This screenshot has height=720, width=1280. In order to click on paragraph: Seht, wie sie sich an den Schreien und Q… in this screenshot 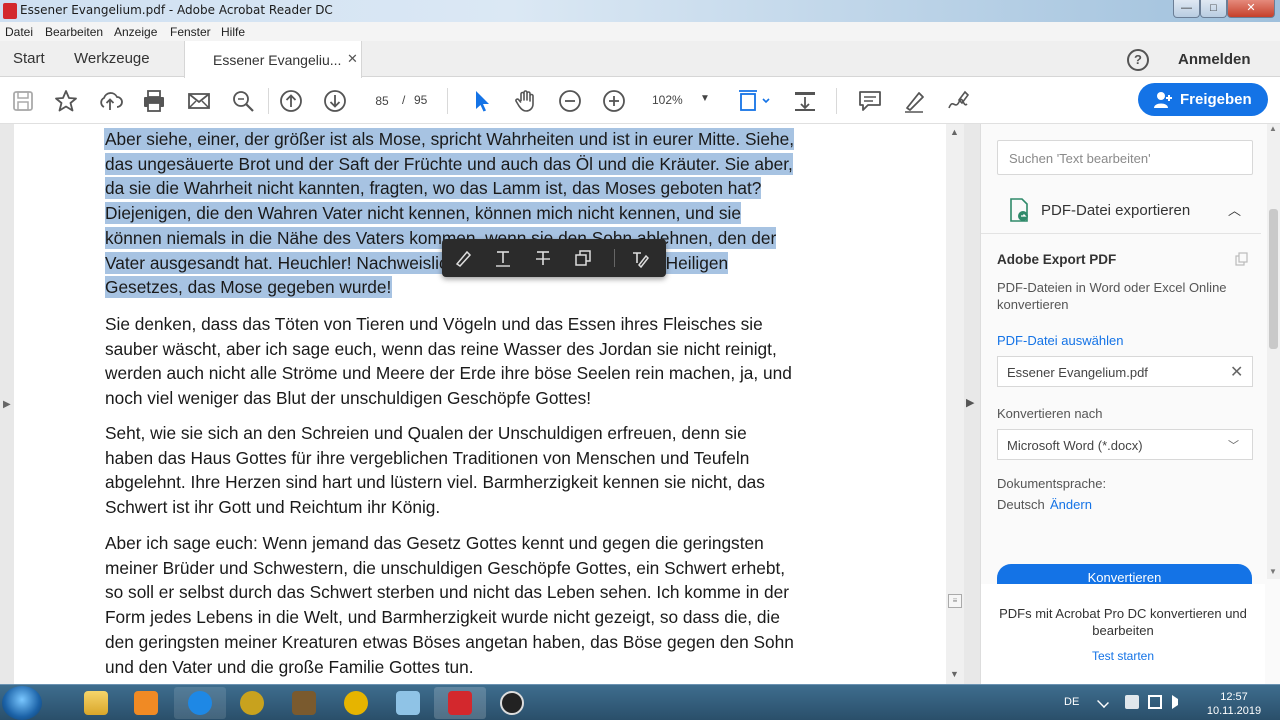, I will do `click(485, 470)`.